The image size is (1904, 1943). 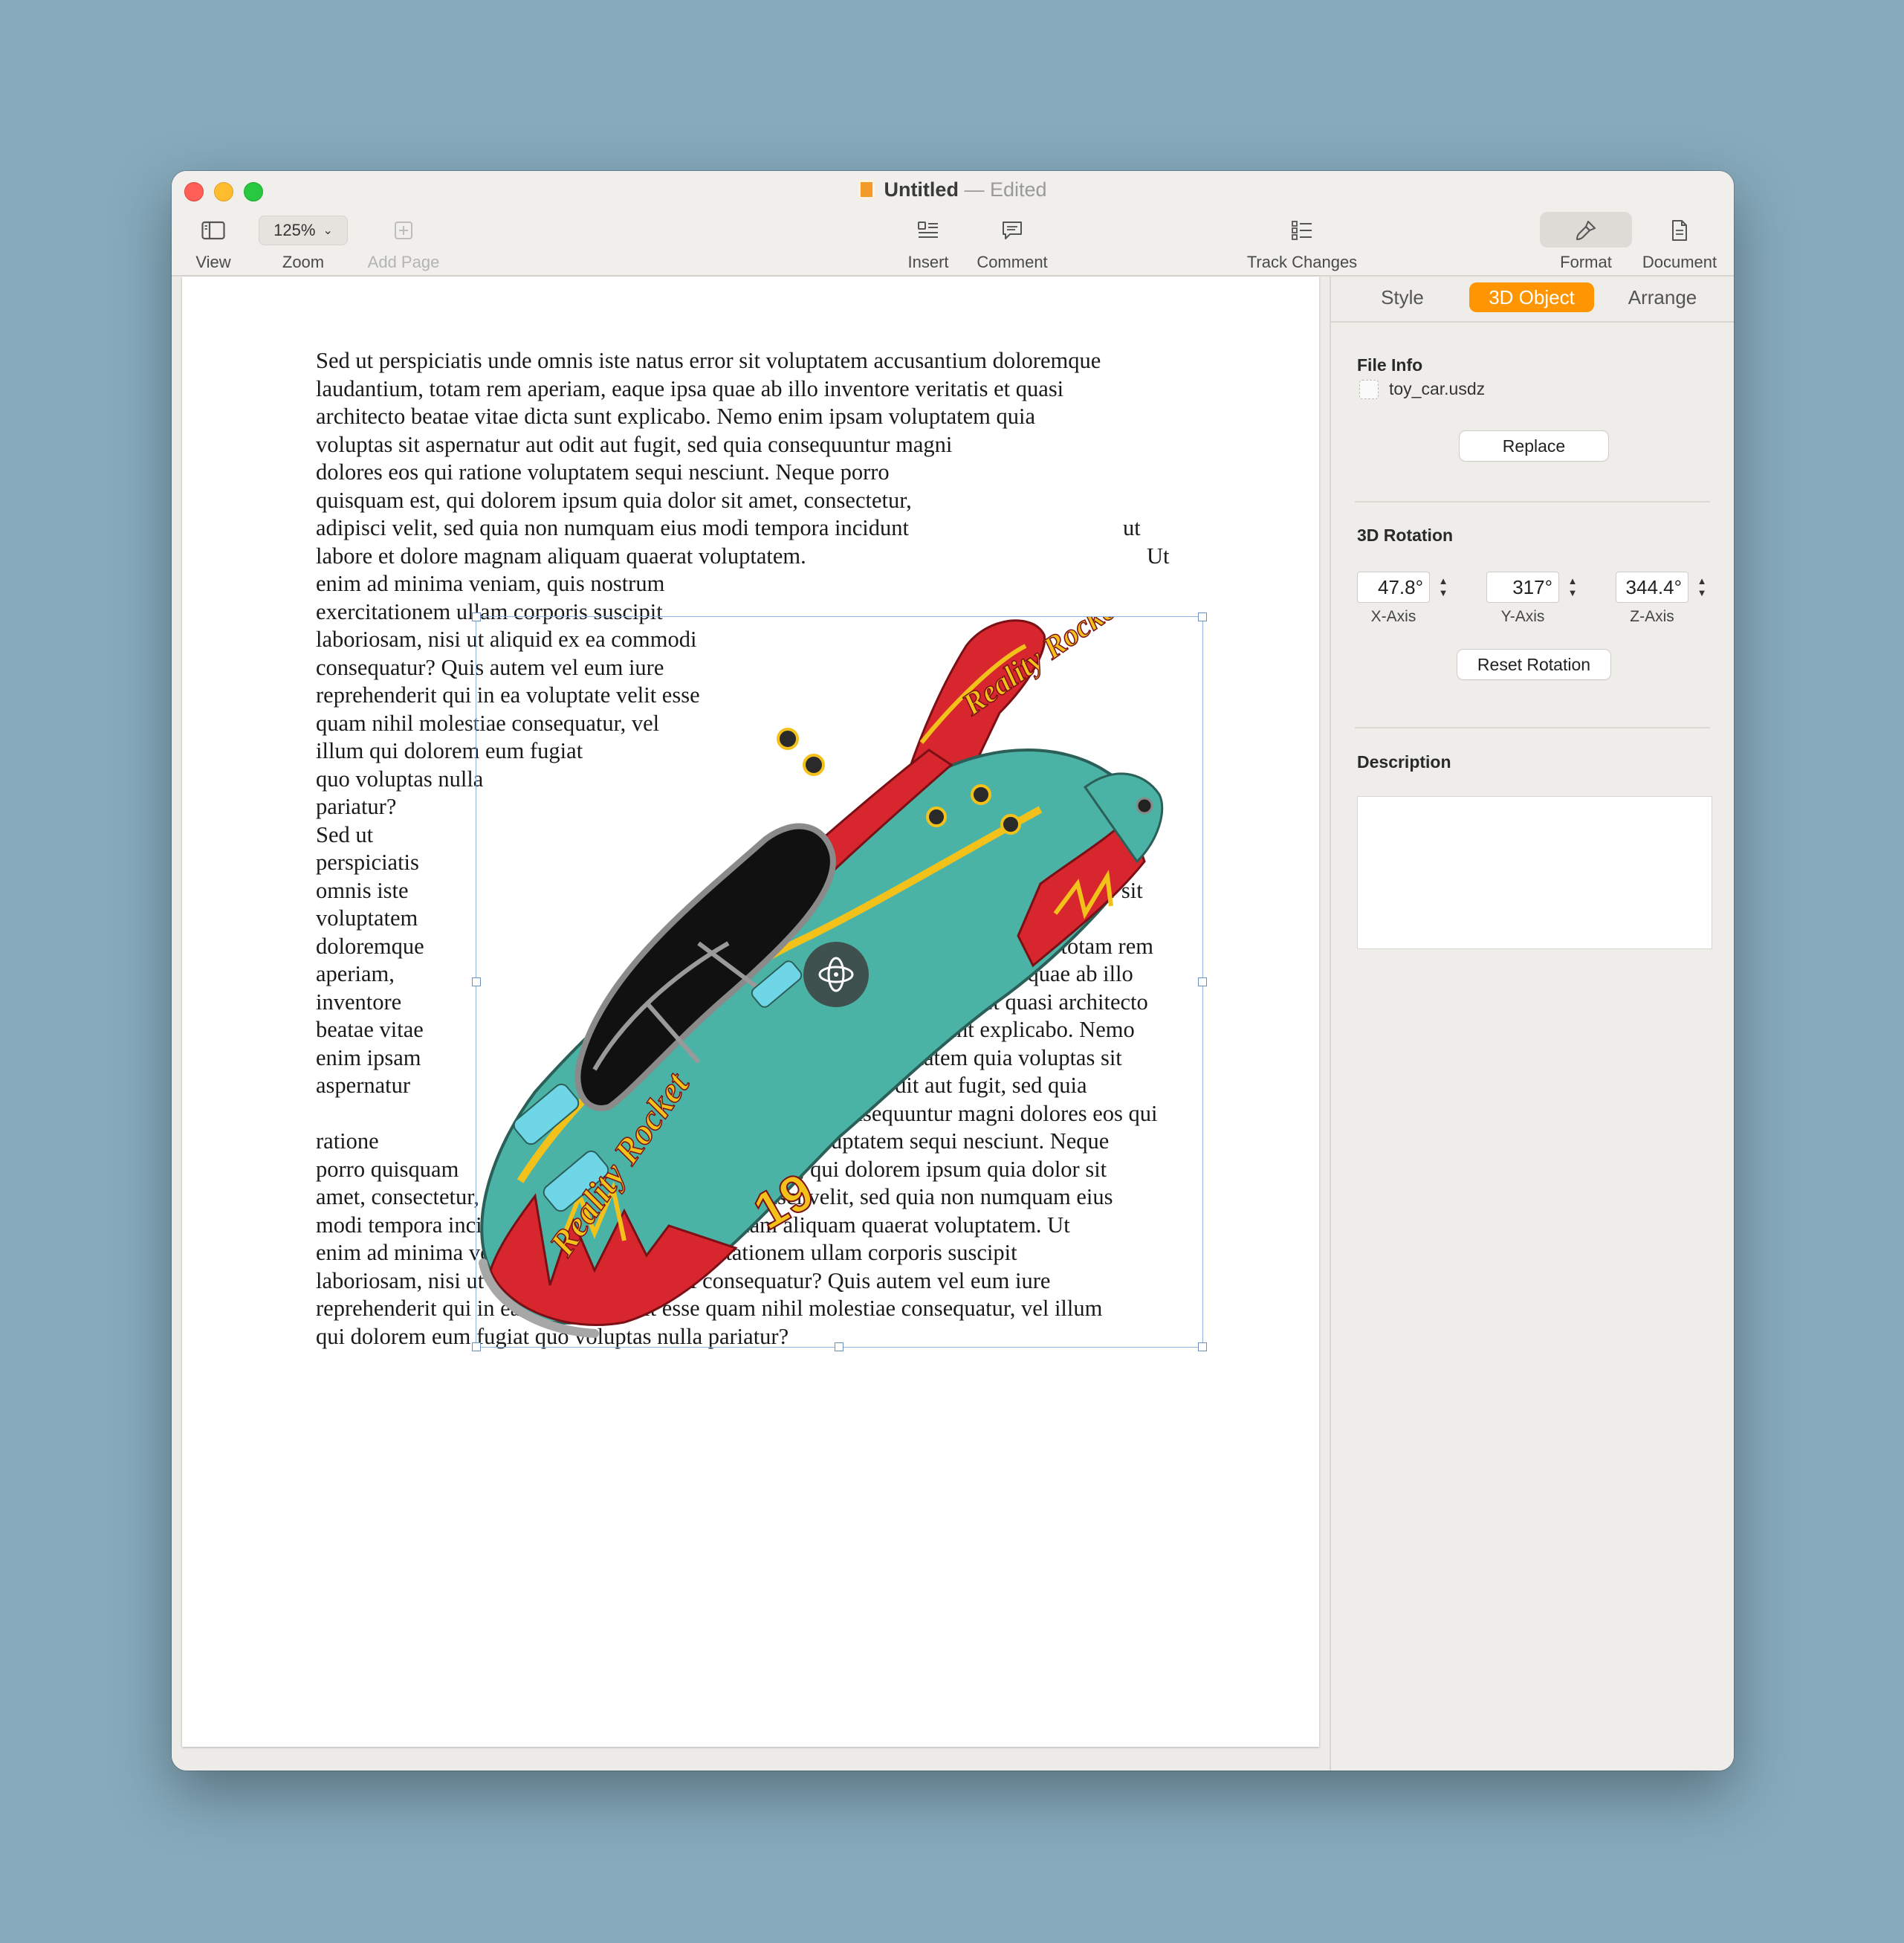 I want to click on text-line: aspernatur, so click(x=363, y=1085).